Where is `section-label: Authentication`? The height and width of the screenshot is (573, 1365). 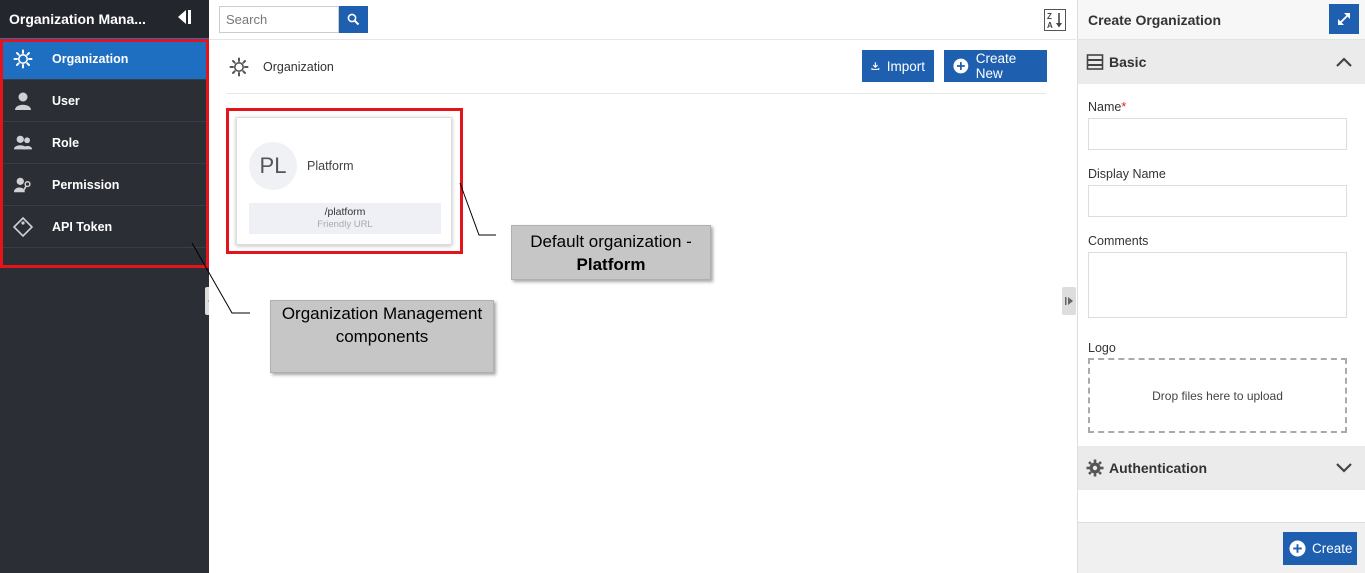 section-label: Authentication is located at coordinates (1158, 468).